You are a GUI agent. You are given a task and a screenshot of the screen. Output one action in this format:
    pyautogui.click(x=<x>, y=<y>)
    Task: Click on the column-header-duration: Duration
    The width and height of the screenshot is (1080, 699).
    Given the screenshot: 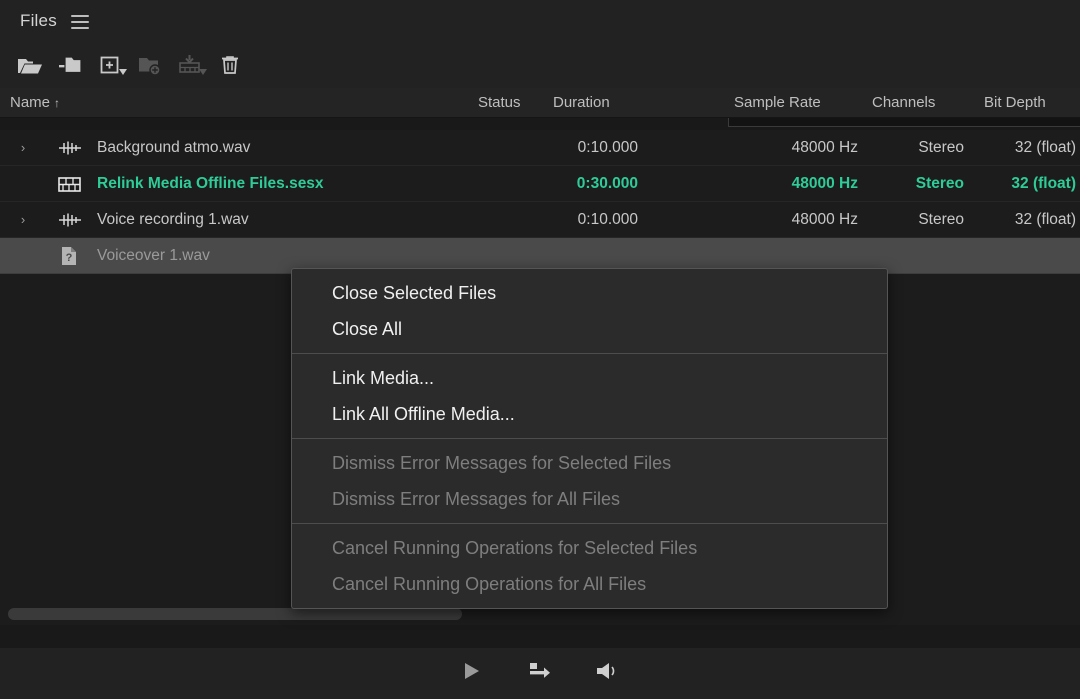 What is the action you would take?
    pyautogui.click(x=581, y=102)
    